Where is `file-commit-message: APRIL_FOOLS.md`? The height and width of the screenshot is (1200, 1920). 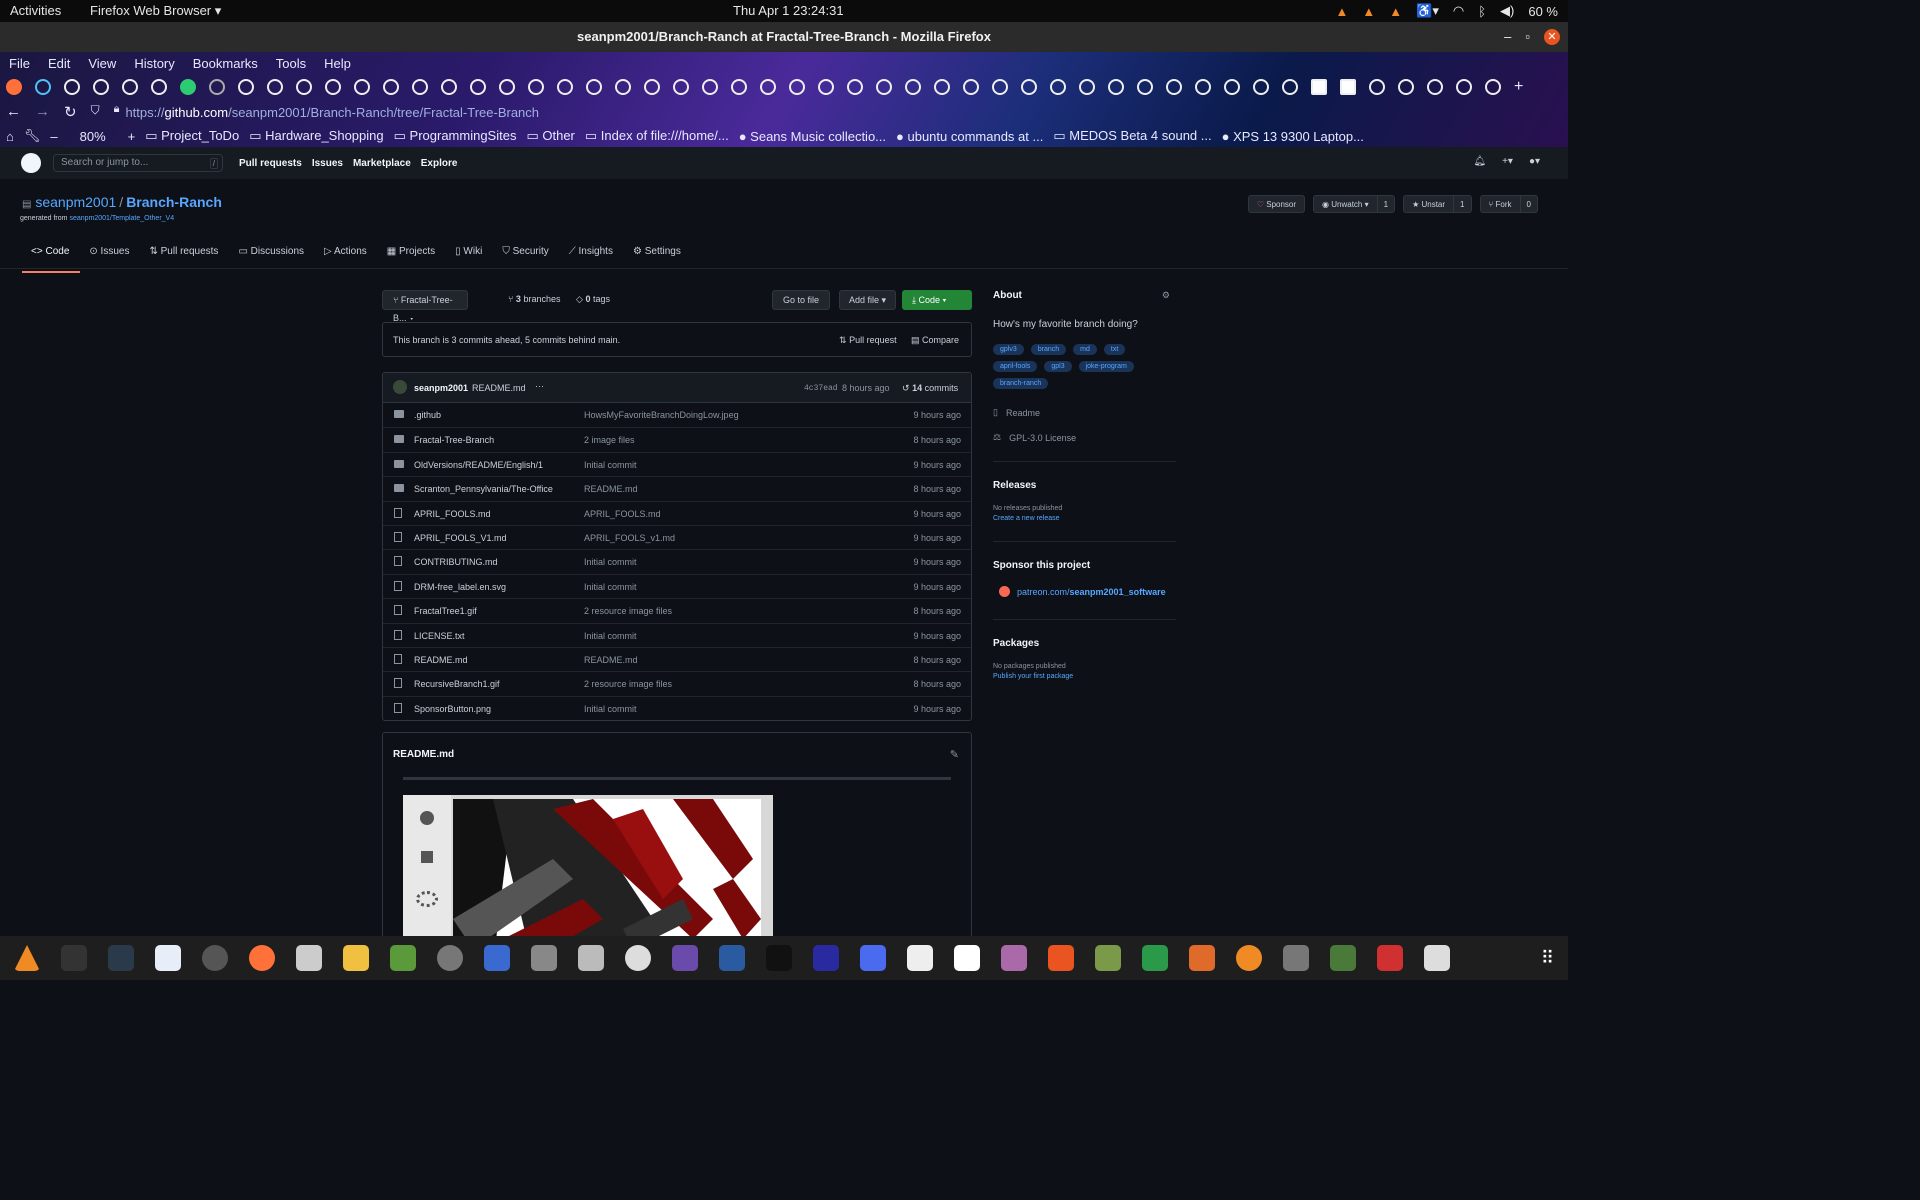 file-commit-message: APRIL_FOOLS.md is located at coordinates (622, 514).